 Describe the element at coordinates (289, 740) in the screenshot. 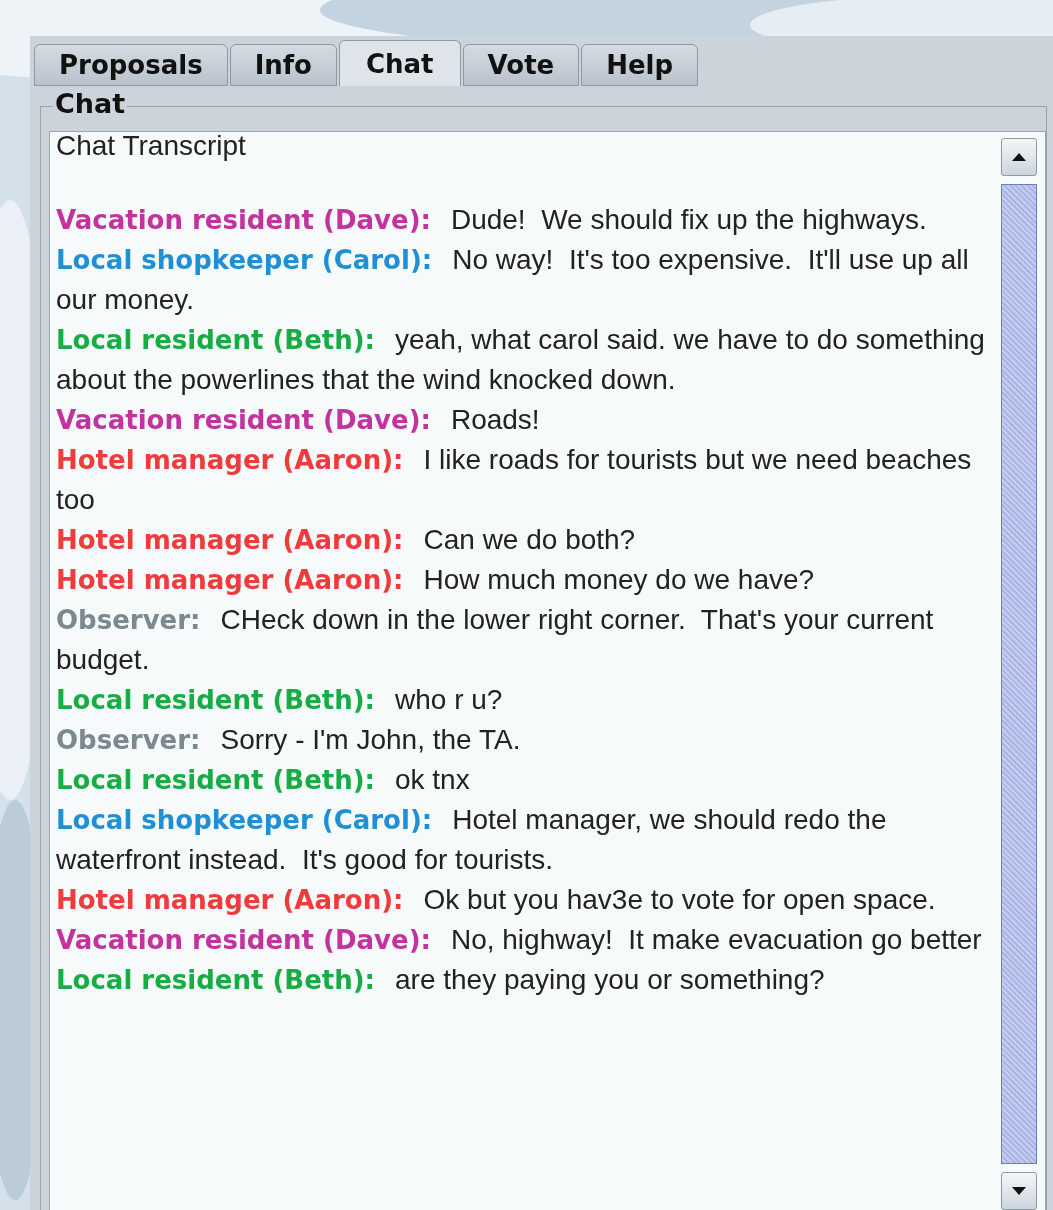

I see `chat-message: Observer: Sorry - I'm John, the TA.` at that location.